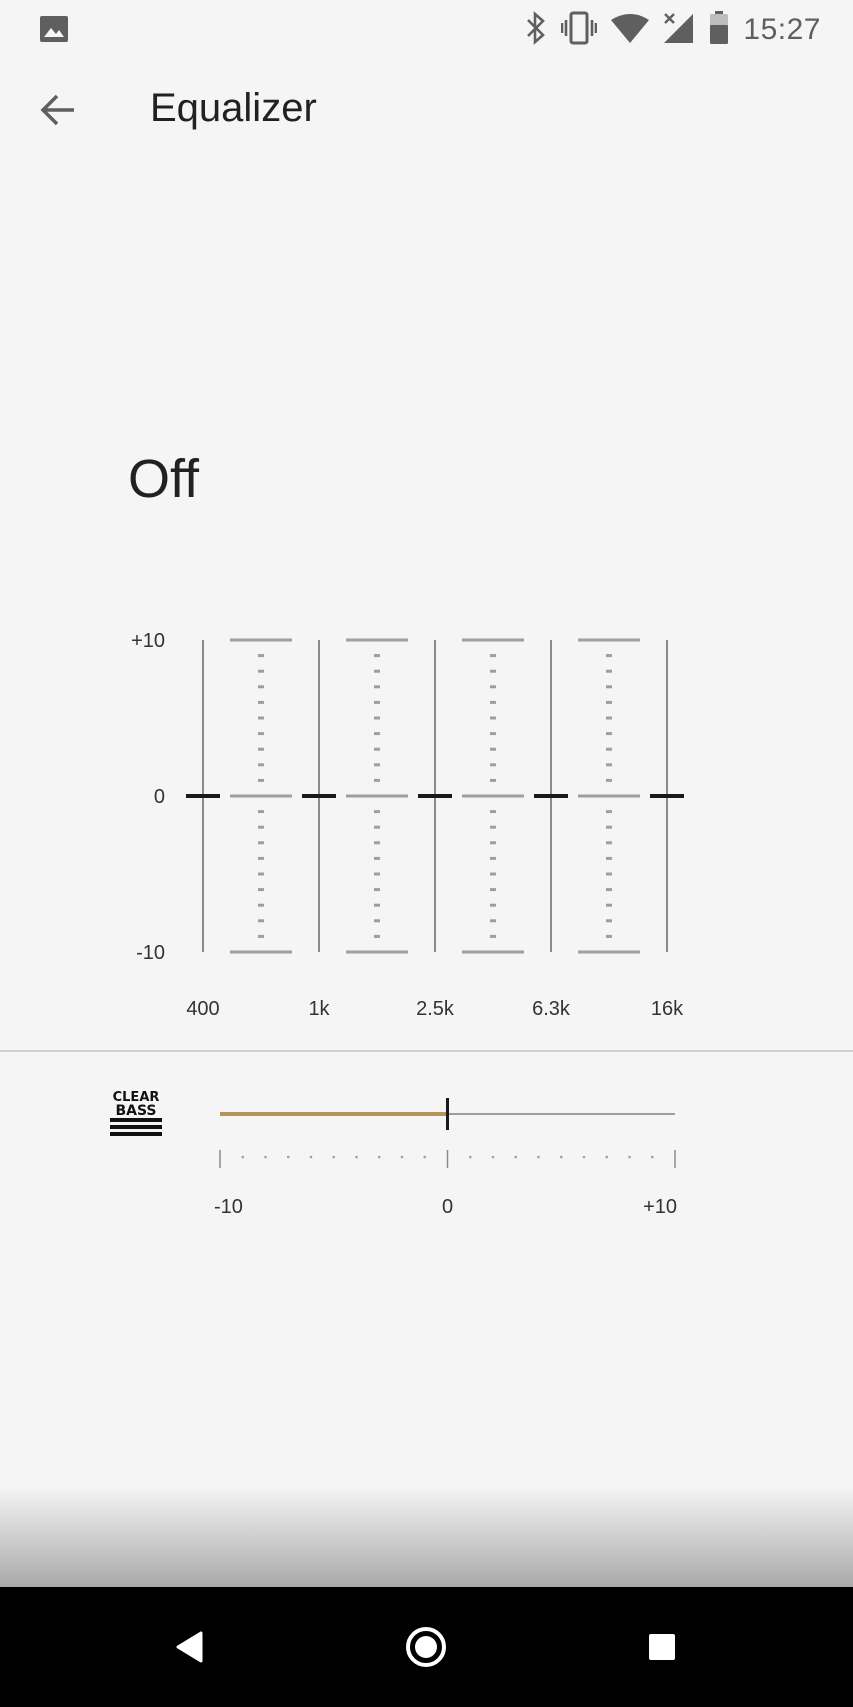 This screenshot has height=1707, width=853. I want to click on clear-bass-tick-label: -10, so click(228, 1207).